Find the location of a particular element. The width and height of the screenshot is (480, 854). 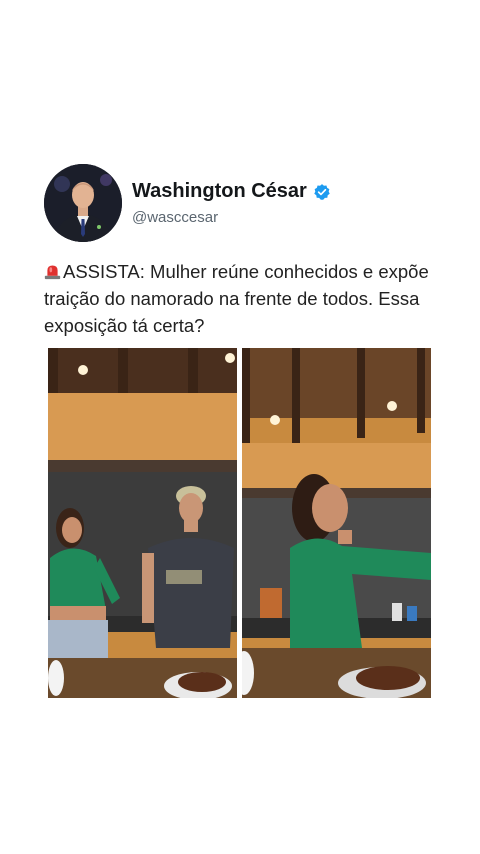

siren-emoji-icon is located at coordinates (52, 272).